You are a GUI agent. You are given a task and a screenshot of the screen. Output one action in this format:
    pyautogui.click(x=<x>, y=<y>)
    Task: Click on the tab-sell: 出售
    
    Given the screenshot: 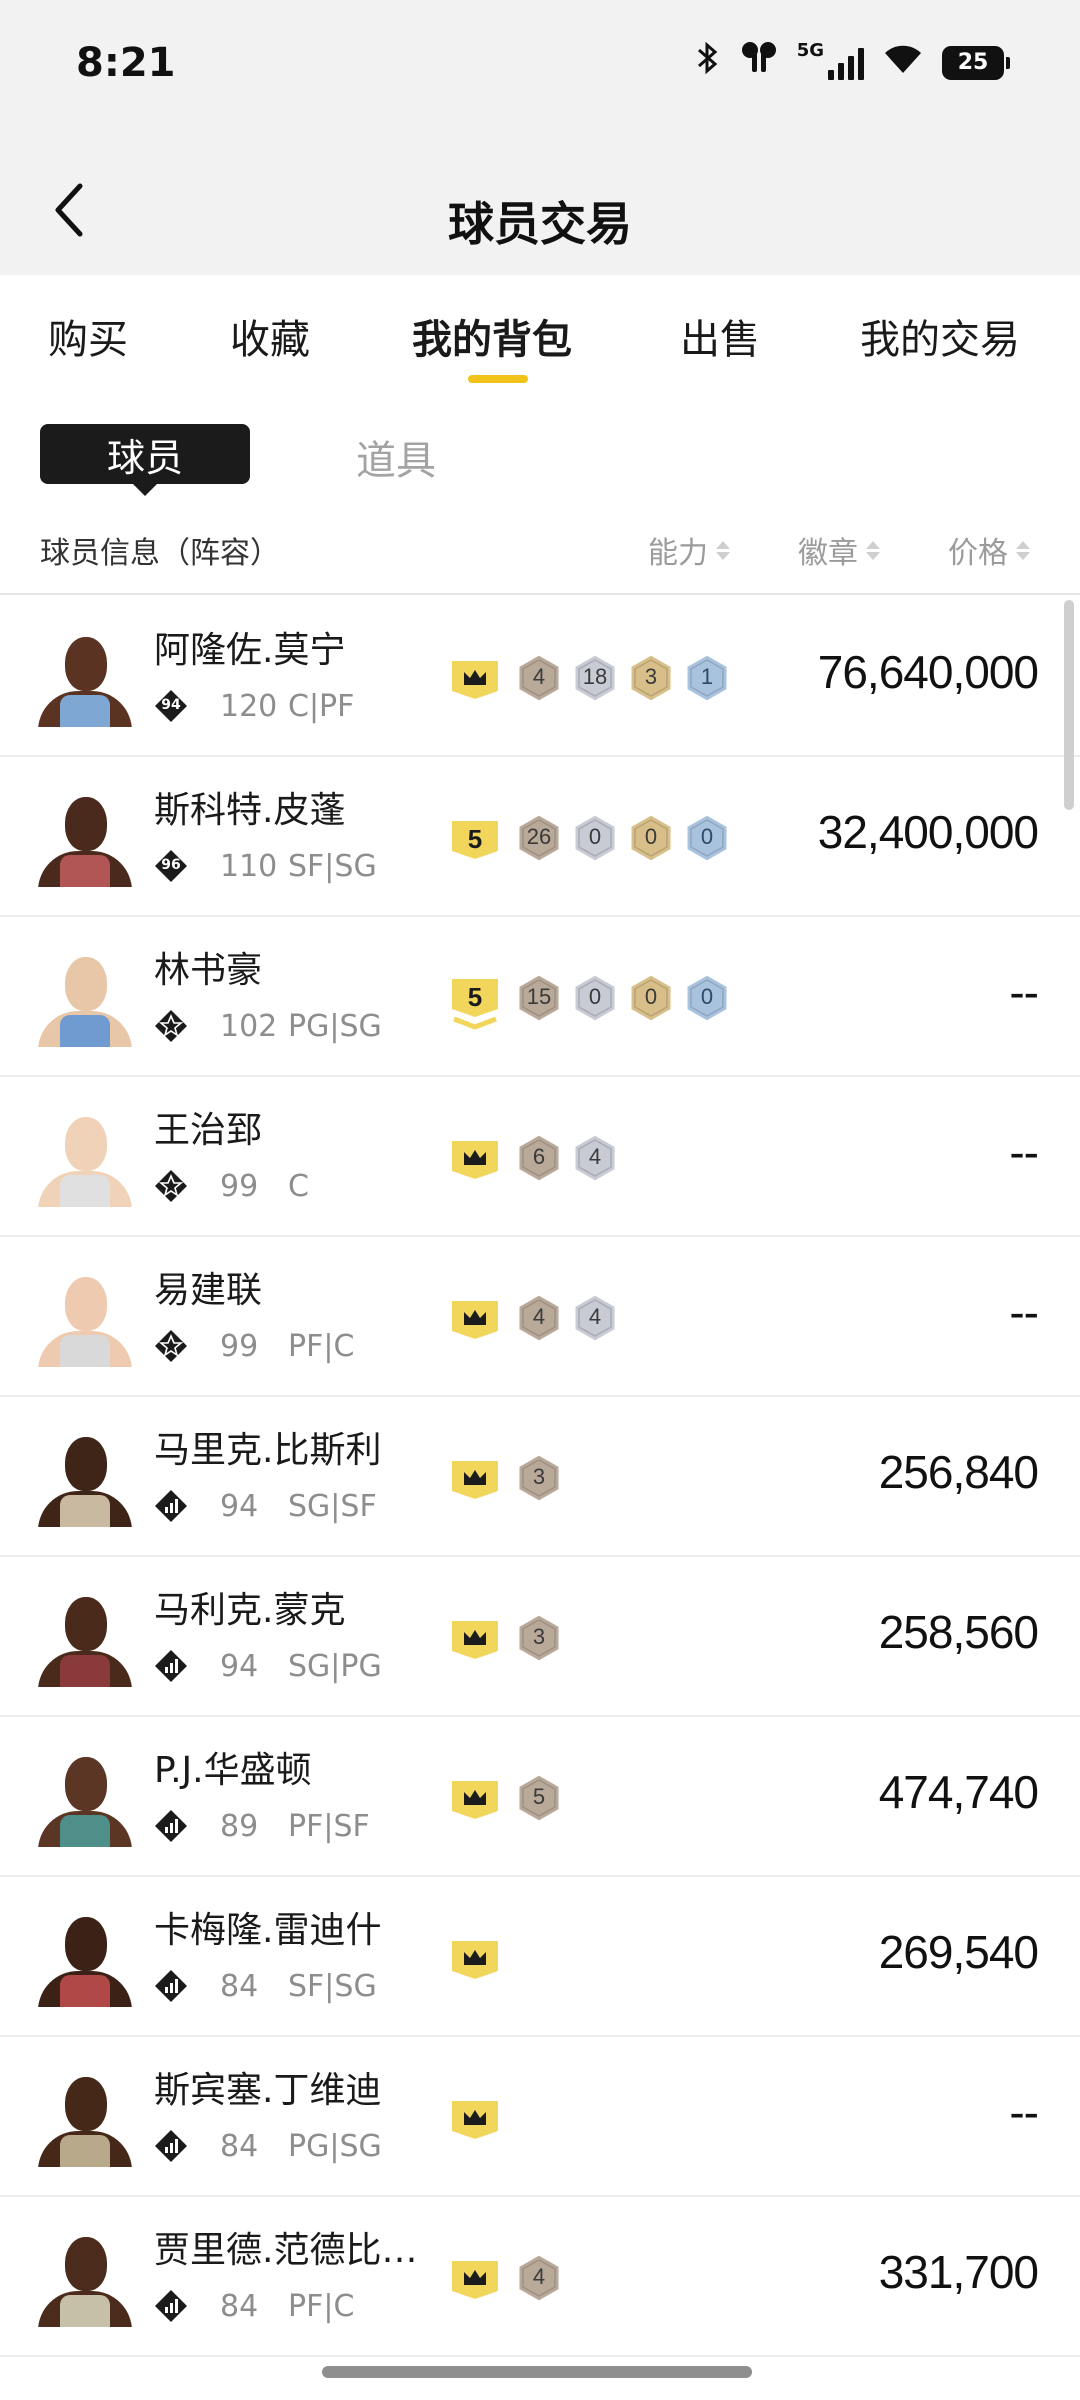 What is the action you would take?
    pyautogui.click(x=720, y=336)
    